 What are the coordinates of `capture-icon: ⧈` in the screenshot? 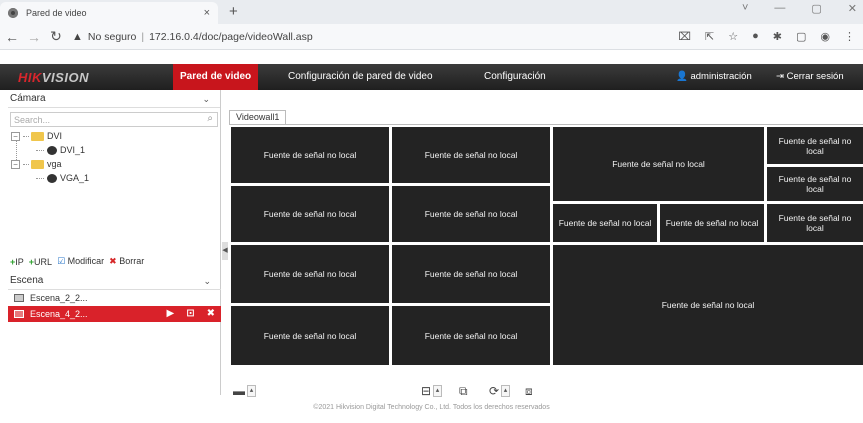 It's located at (529, 390).